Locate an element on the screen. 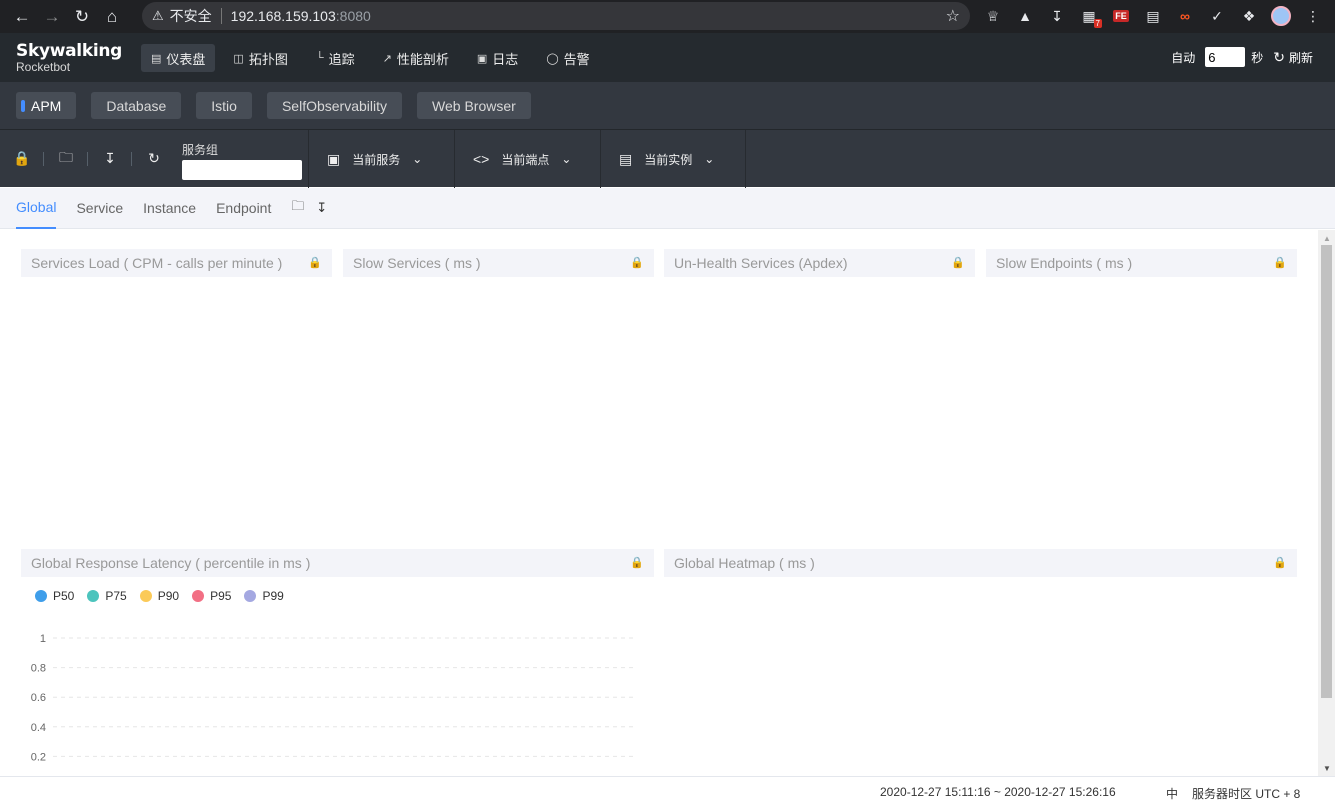 This screenshot has width=1335, height=807. main-nav: ▤ 仪表盘 ◫ 拓扑图 └ 追踪 ↗ 性能剖析 ▣ 日志 ◯ 告警 is located at coordinates (374, 58).